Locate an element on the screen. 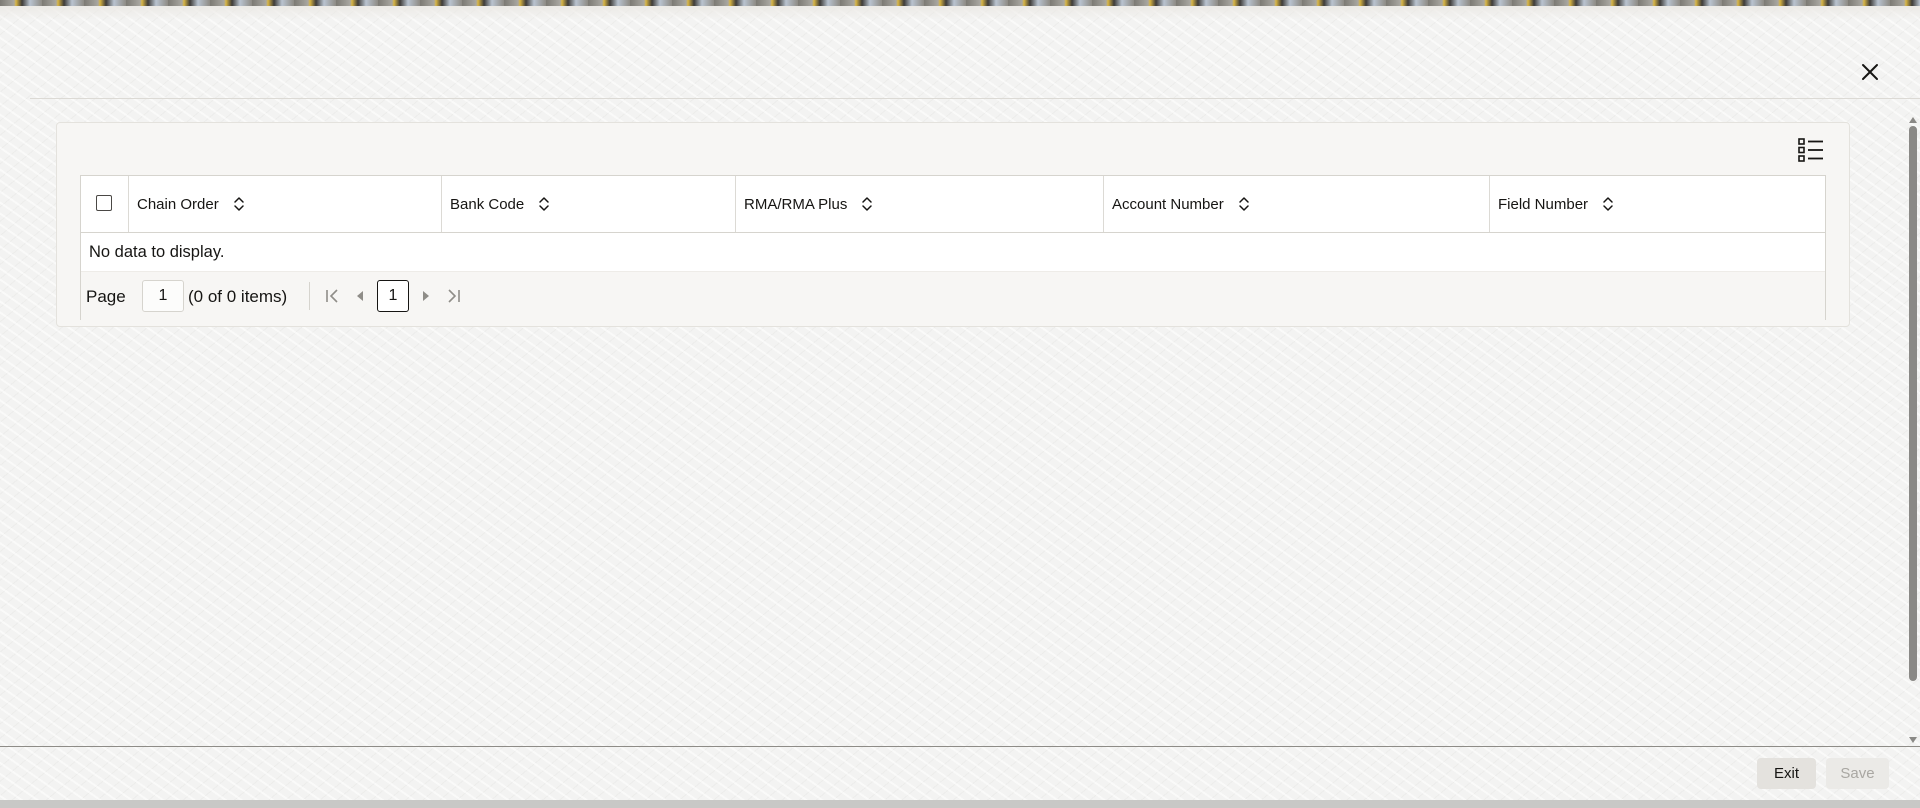 This screenshot has height=808, width=1920. select-all-cell is located at coordinates (104, 204).